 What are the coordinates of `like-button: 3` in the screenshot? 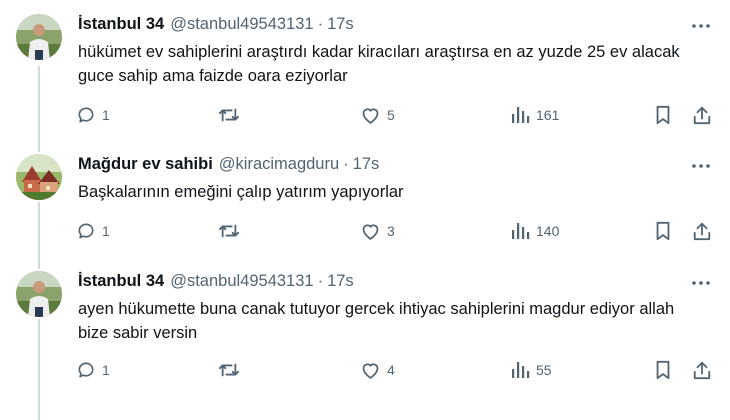 It's located at (377, 231).